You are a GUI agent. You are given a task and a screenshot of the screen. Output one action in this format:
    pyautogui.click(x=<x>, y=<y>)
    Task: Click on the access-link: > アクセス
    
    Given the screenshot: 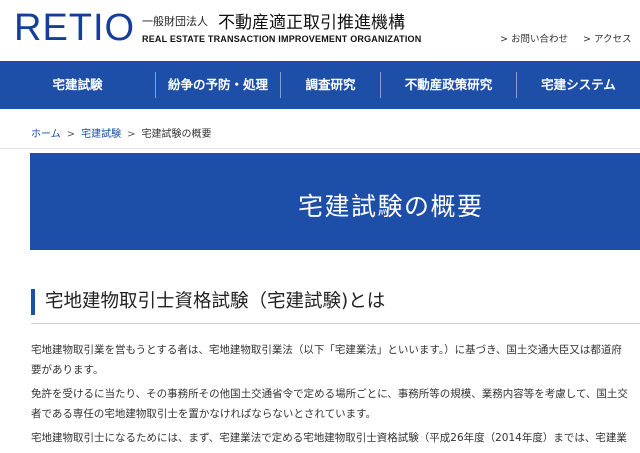 What is the action you would take?
    pyautogui.click(x=607, y=38)
    